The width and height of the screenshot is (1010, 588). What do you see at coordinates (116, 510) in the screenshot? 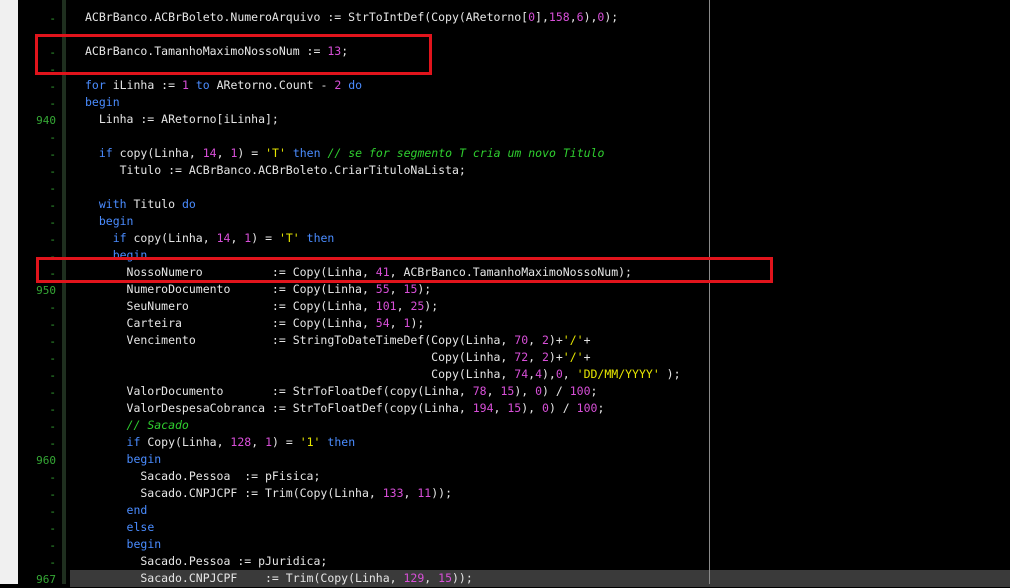
I see `code-line: end` at bounding box center [116, 510].